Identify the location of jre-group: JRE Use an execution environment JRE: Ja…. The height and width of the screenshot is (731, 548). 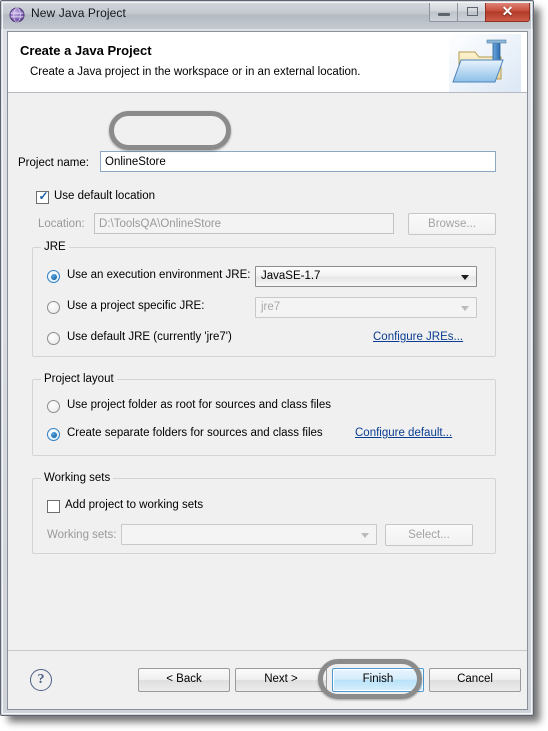
(264, 299).